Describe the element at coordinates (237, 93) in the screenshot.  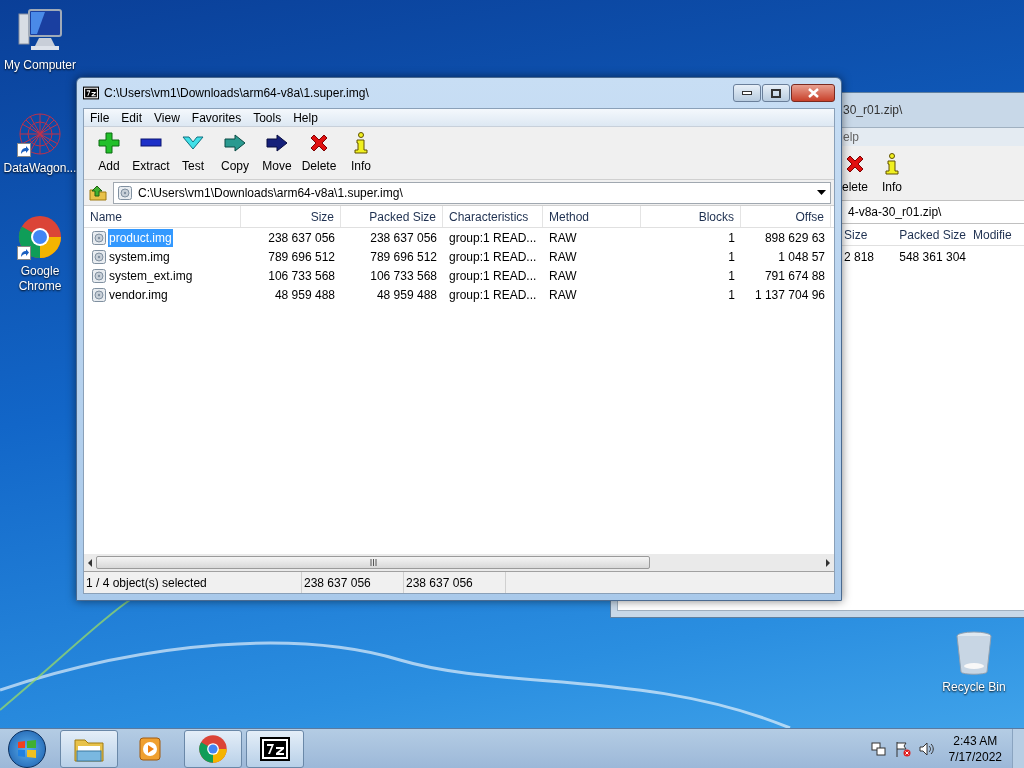
I see `window-title: C:\Users\vm1\Downloads\arm64-v8a\1.super.img\` at that location.